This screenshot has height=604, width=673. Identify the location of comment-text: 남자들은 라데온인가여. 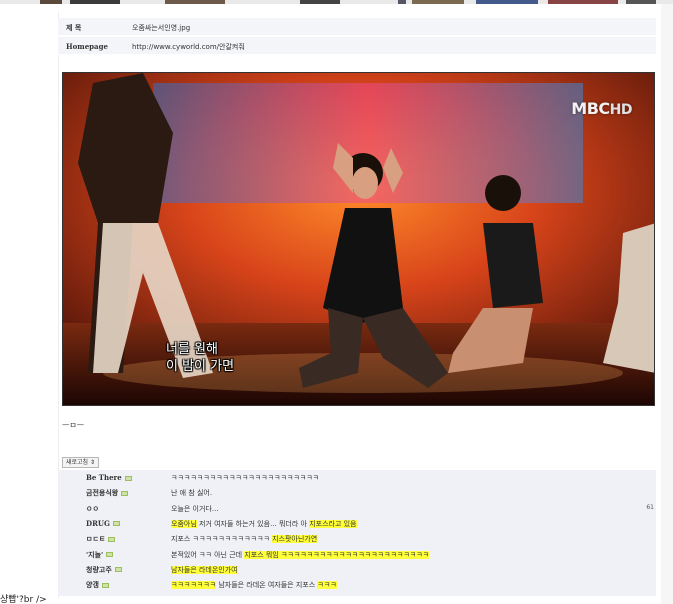
(204, 570).